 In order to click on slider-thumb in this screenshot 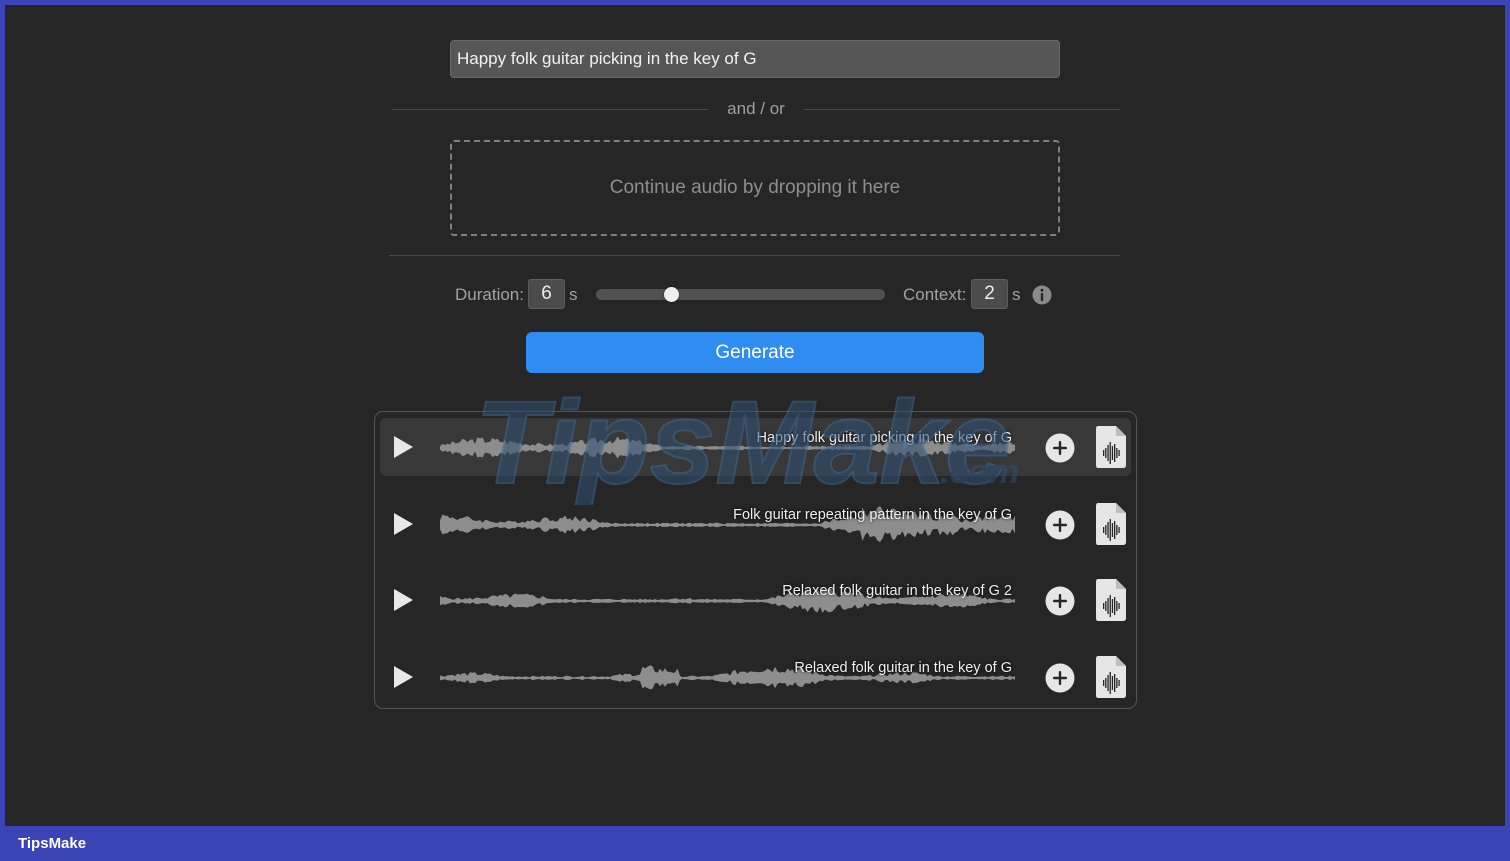, I will do `click(672, 294)`.